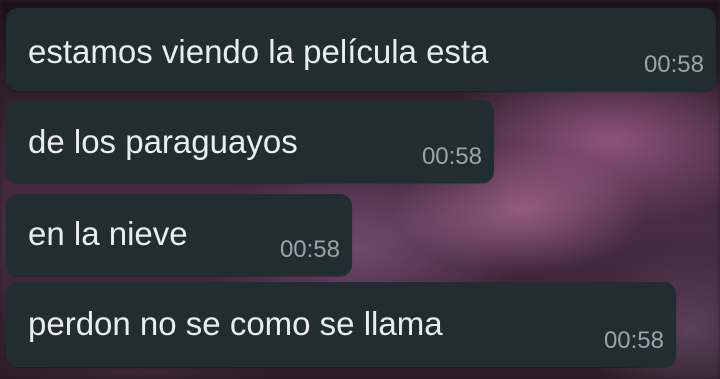 The height and width of the screenshot is (379, 720). I want to click on message-text: en la nieve, so click(108, 233).